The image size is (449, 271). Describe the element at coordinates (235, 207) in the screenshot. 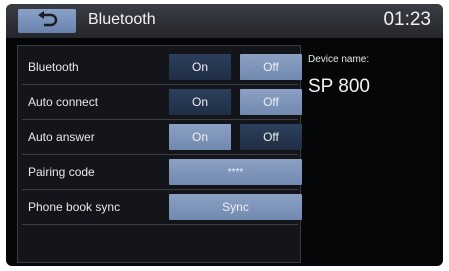

I see `sync-button: Sync` at that location.